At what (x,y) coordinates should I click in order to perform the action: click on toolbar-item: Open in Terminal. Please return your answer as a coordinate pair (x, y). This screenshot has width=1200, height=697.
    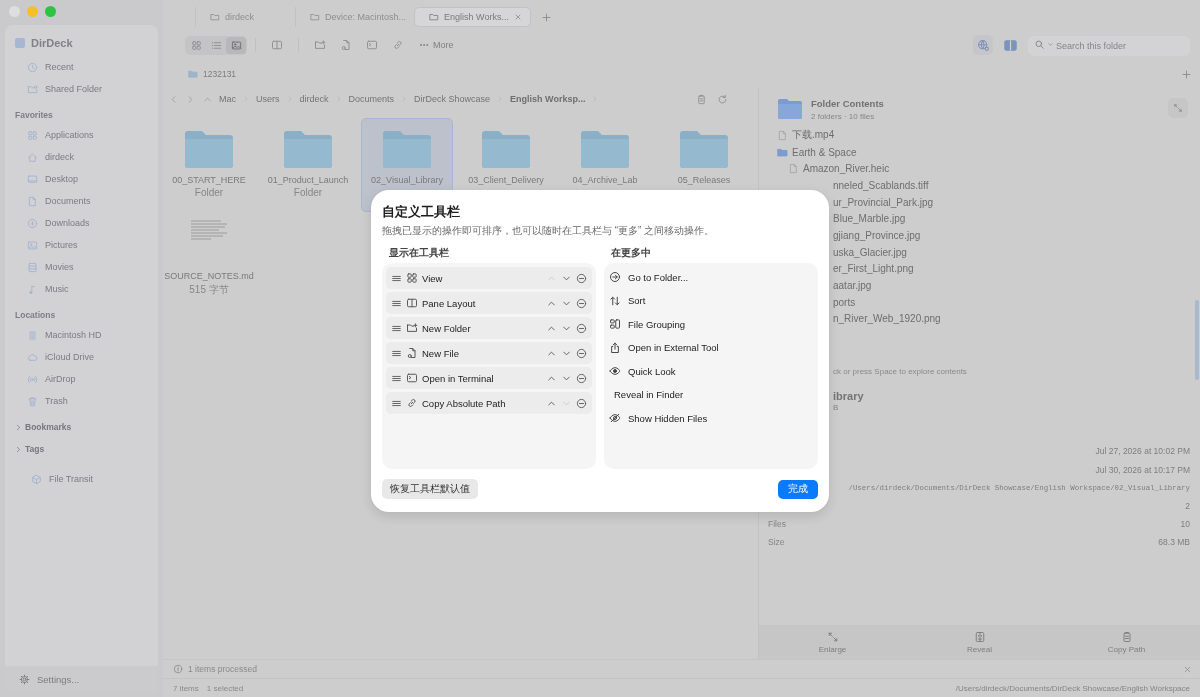
    Looking at the image, I should click on (489, 378).